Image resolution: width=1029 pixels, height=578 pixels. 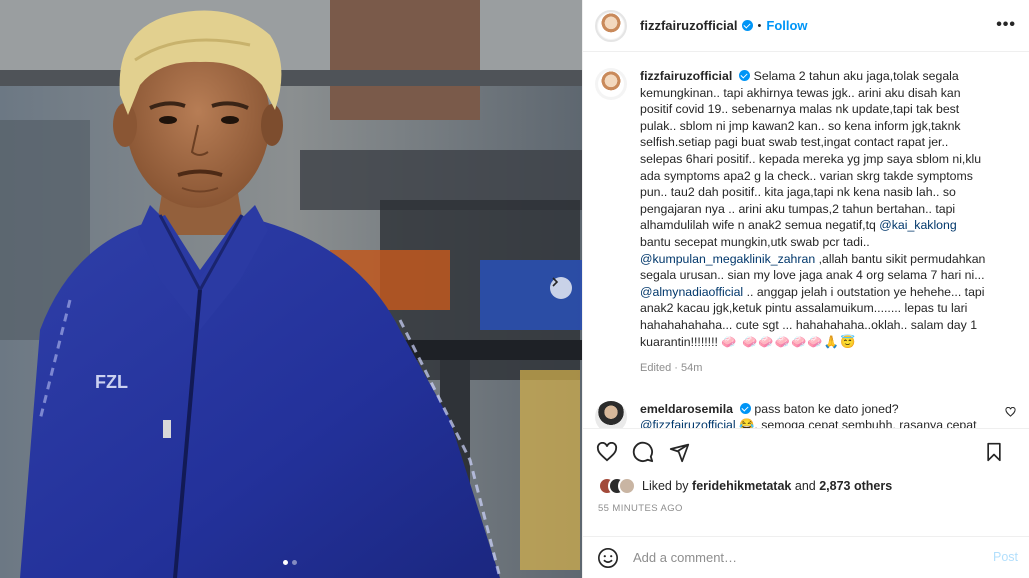 I want to click on share-button, so click(x=679, y=452).